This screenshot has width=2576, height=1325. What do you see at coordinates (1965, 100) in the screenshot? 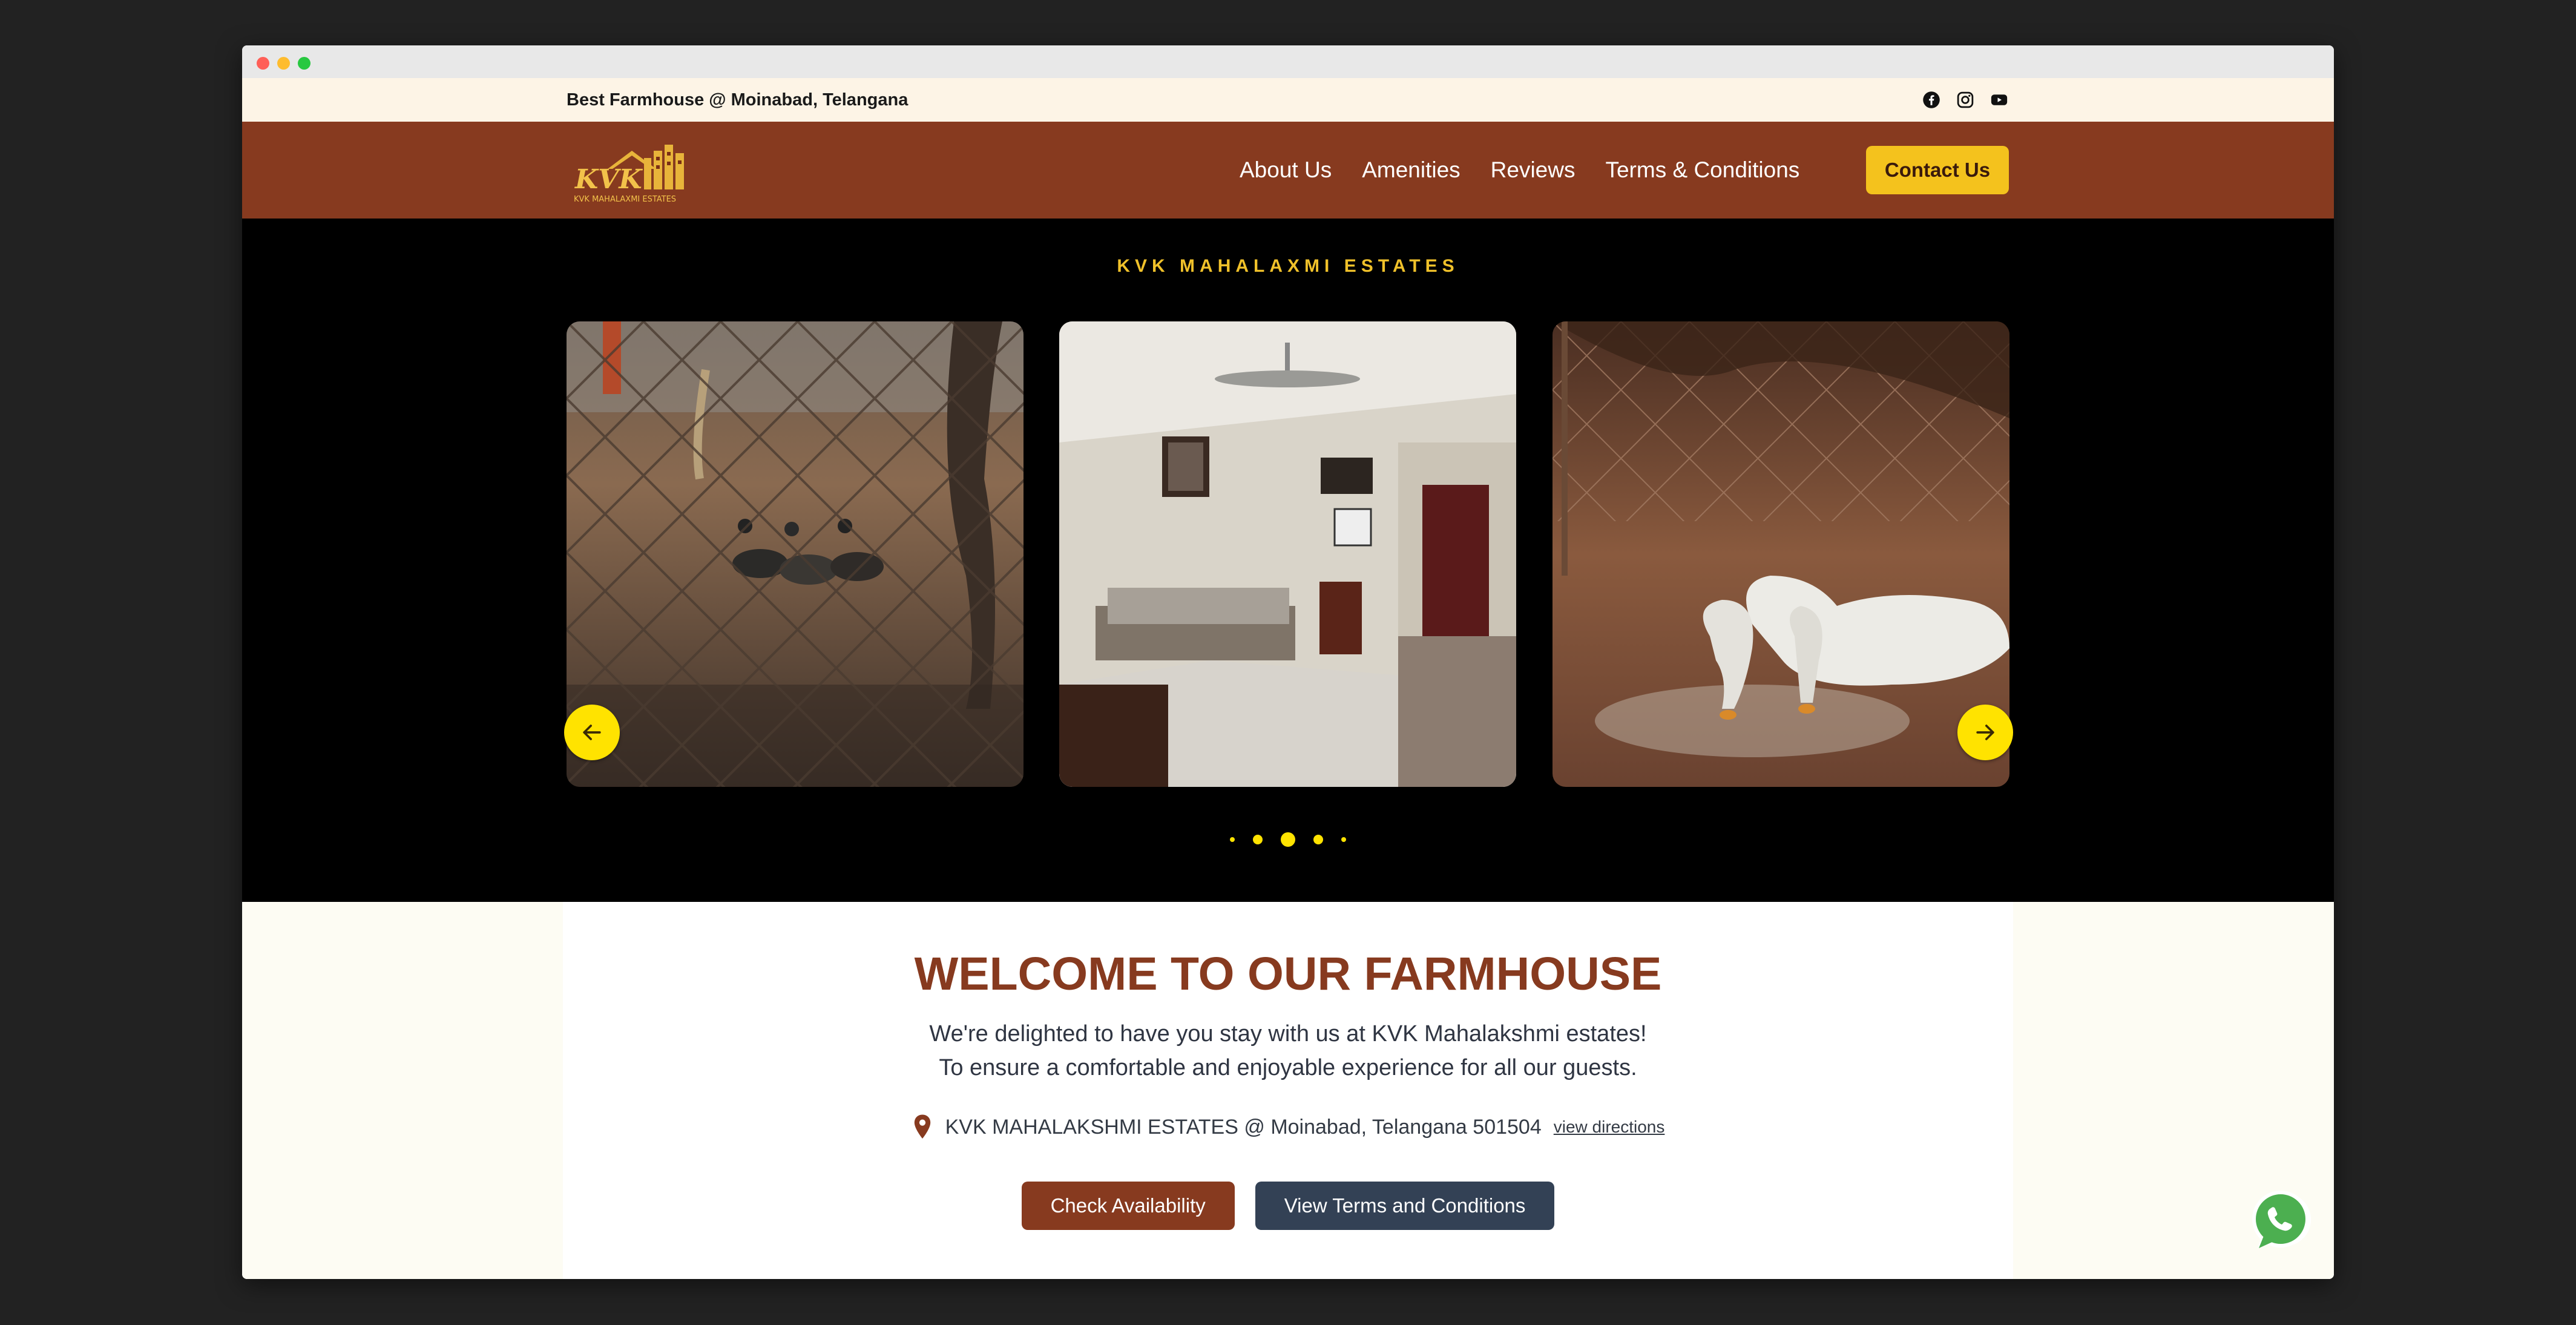
I see `instagram-icon` at bounding box center [1965, 100].